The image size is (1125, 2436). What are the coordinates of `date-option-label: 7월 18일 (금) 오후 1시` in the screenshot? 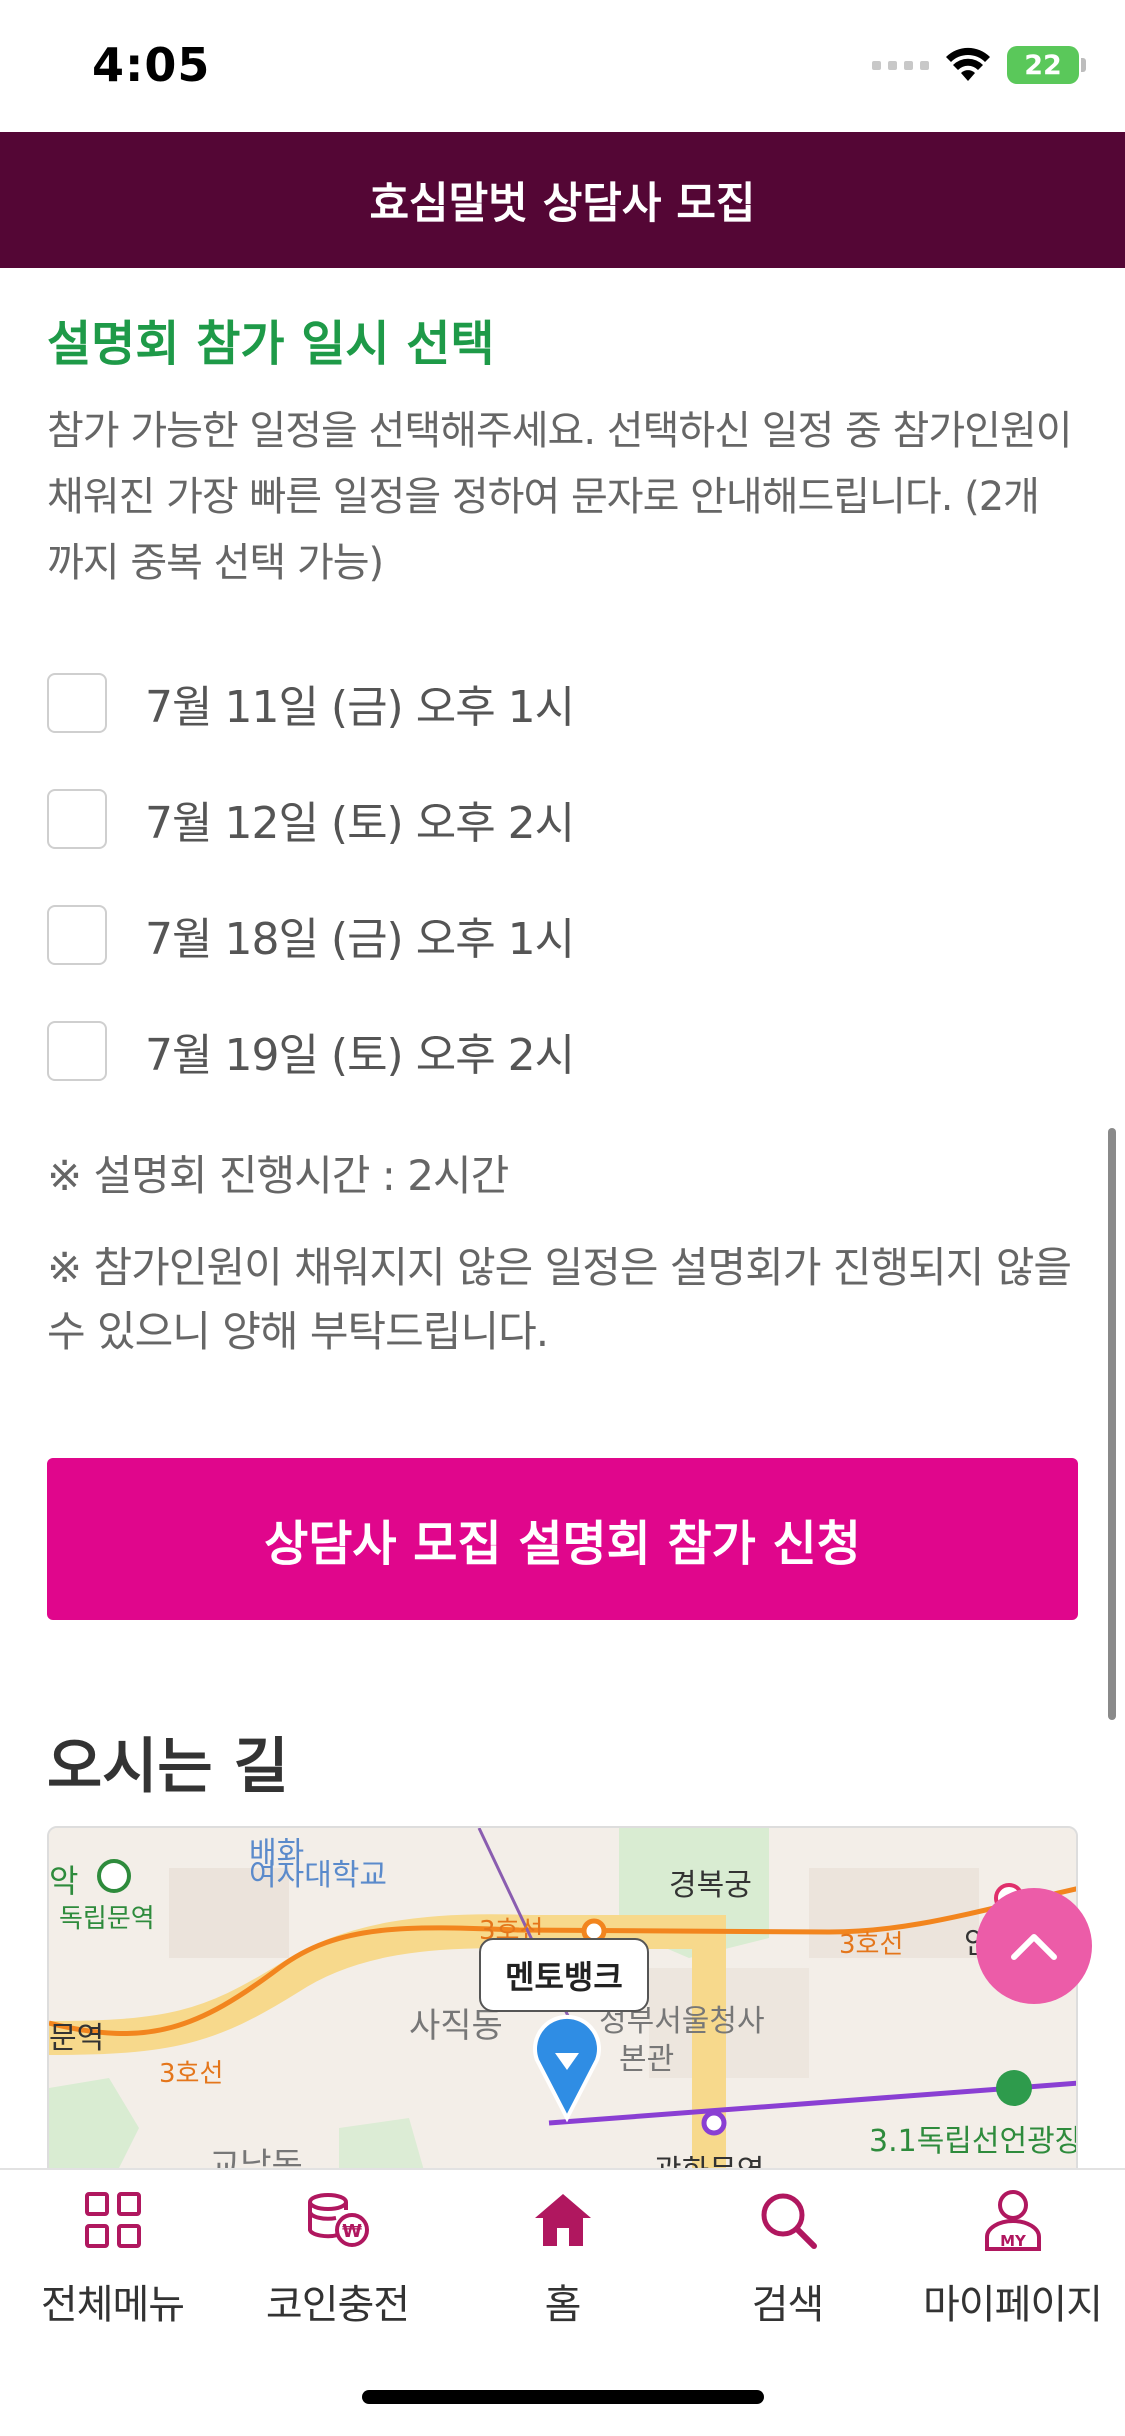 It's located at (360, 939).